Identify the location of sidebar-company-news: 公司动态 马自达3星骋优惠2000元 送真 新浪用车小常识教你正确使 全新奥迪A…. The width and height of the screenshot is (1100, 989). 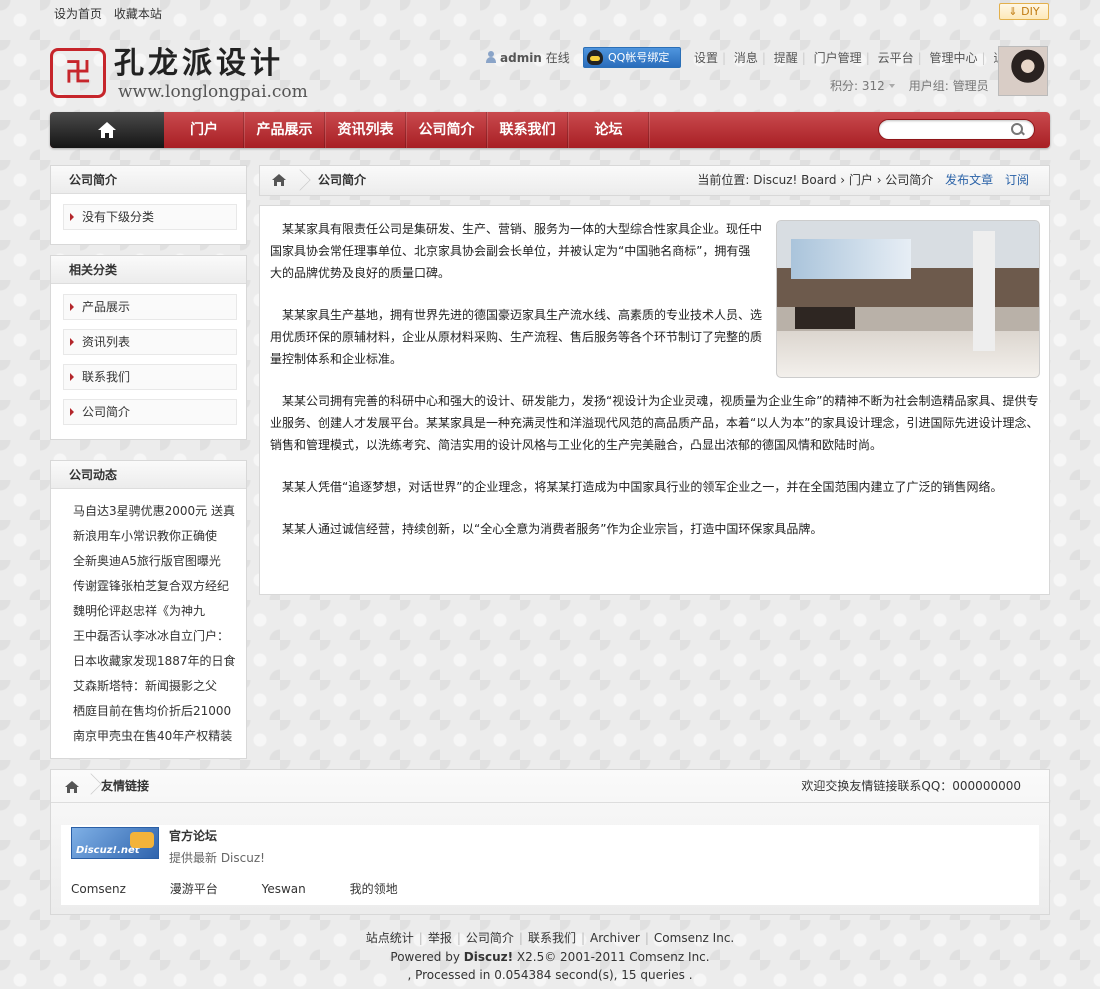
(148, 609).